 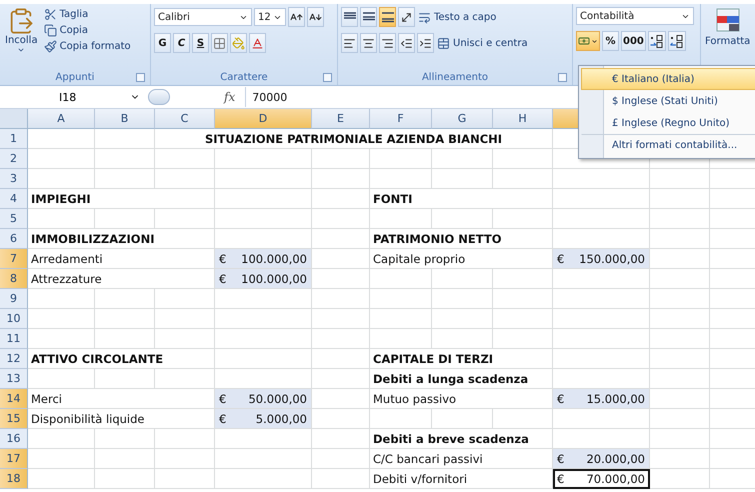 I want to click on column-header: H, so click(x=523, y=119).